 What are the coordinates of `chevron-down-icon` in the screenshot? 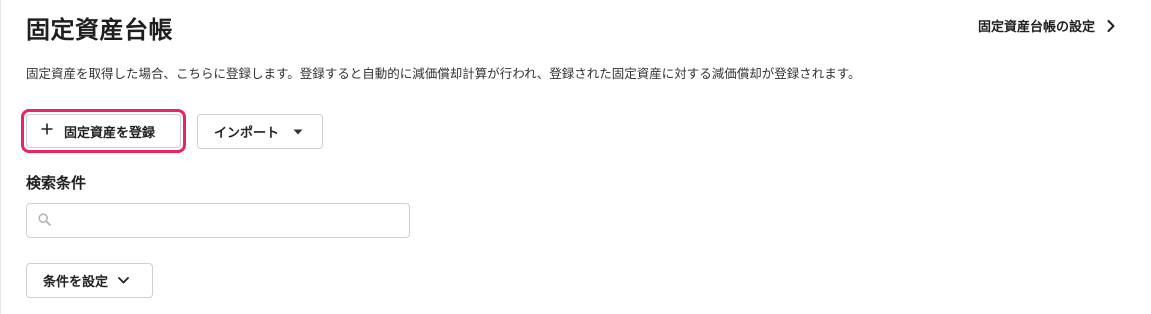 It's located at (123, 280).